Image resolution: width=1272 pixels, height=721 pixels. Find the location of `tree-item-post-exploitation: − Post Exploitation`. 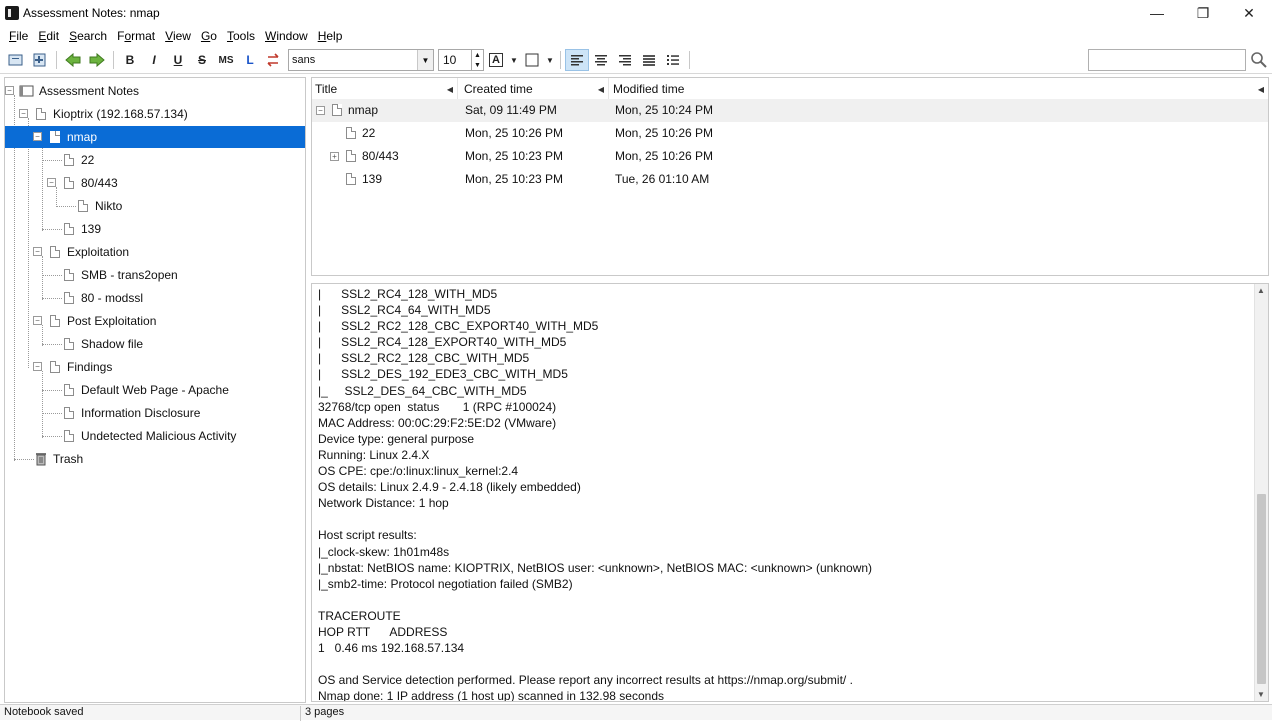

tree-item-post-exploitation: − Post Exploitation is located at coordinates (155, 321).